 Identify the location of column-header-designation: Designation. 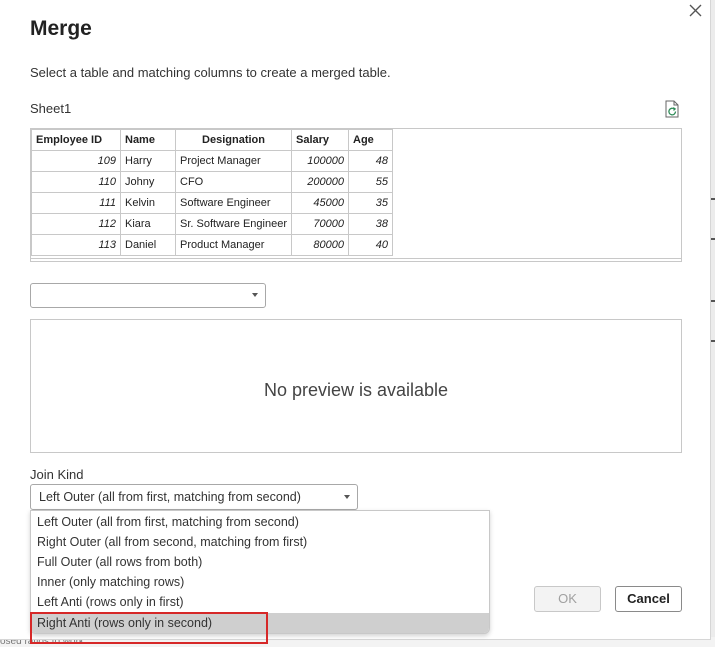
(233, 140).